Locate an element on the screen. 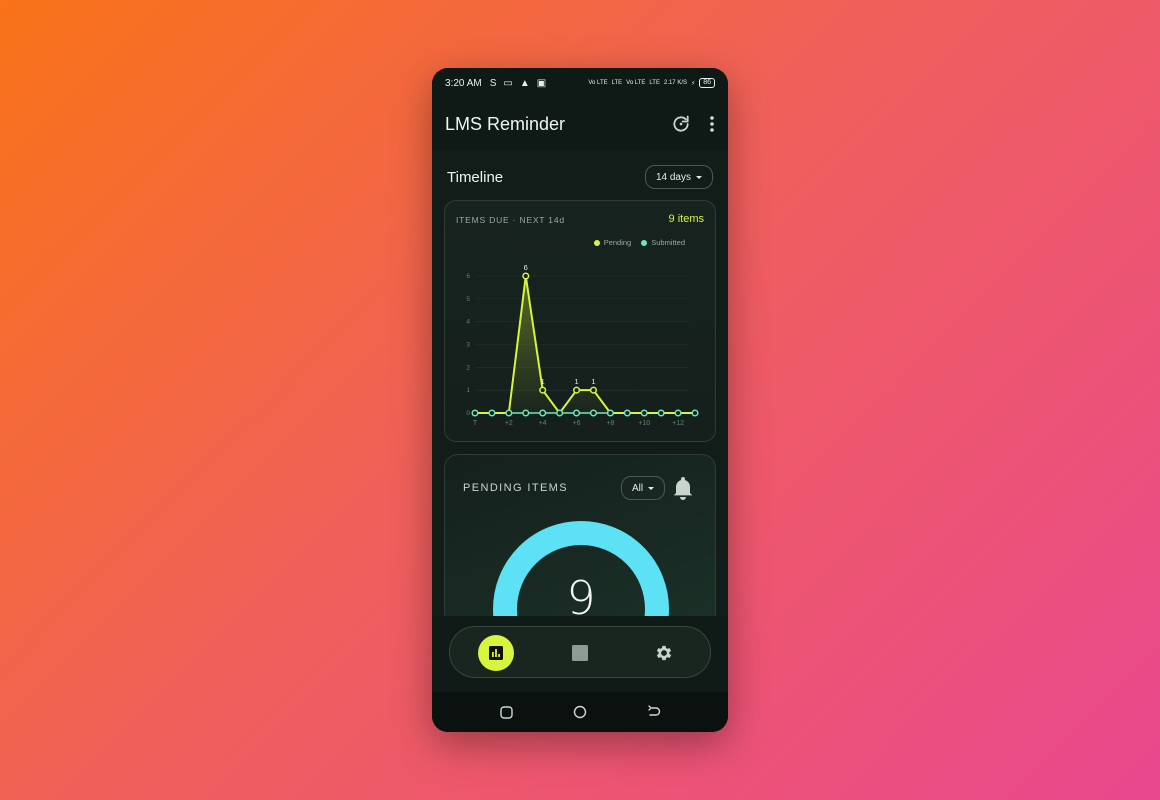 The width and height of the screenshot is (1160, 800). nav-settings is located at coordinates (664, 653).